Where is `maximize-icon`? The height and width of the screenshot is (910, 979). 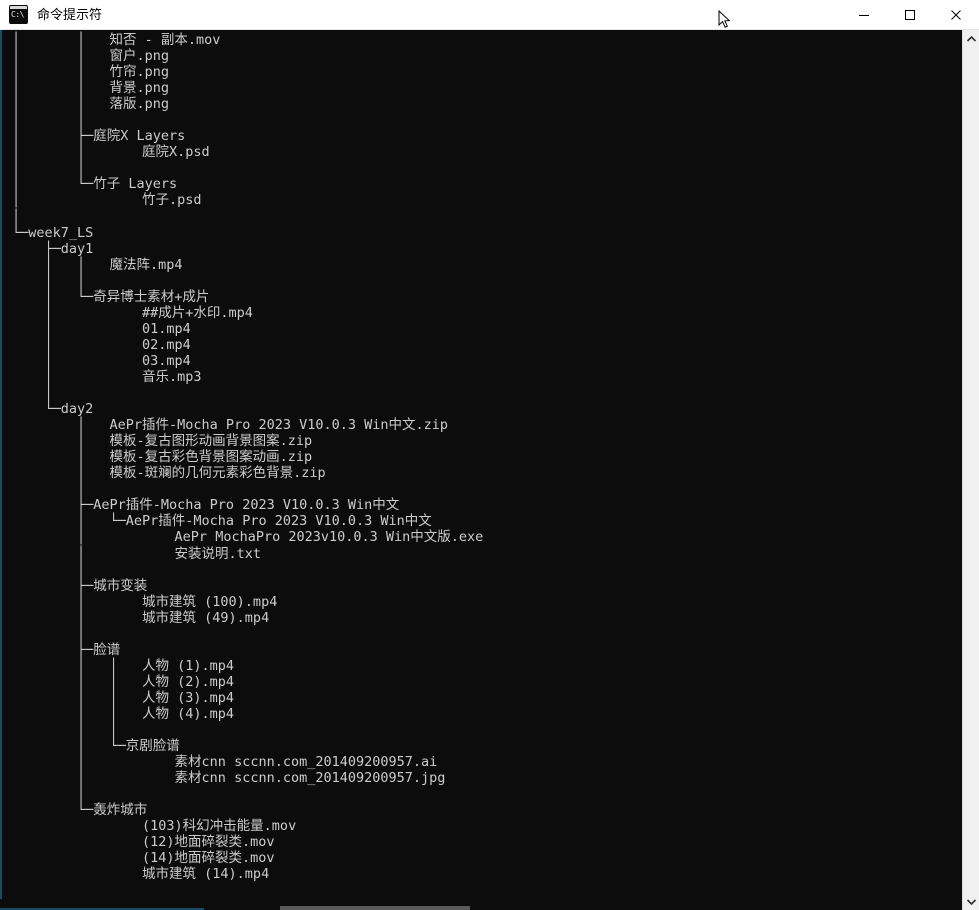
maximize-icon is located at coordinates (910, 14).